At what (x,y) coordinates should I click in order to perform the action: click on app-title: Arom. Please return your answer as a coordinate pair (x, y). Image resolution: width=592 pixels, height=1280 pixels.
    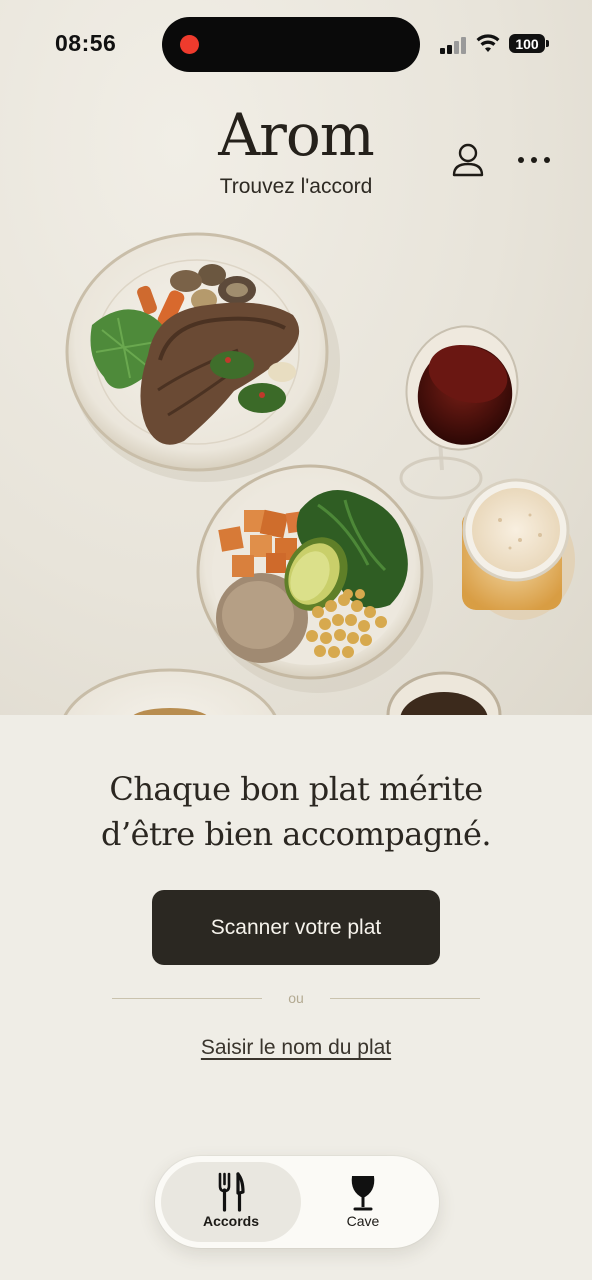
    Looking at the image, I should click on (296, 135).